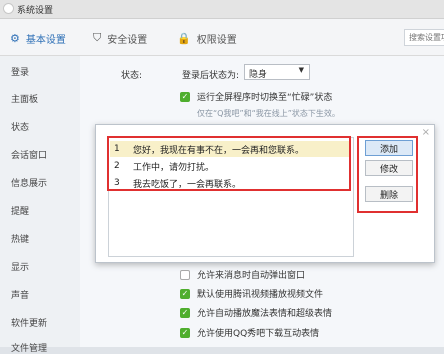 Image resolution: width=444 pixels, height=354 pixels. Describe the element at coordinates (251, 276) in the screenshot. I see `option-label: 允许来消息时自动弹出窗口` at that location.